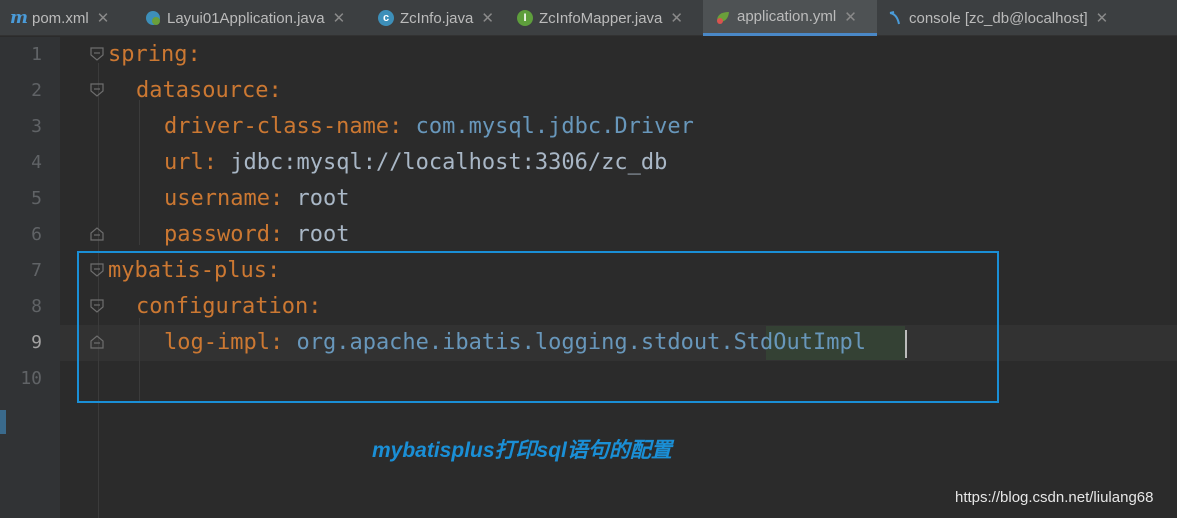 The image size is (1177, 518). Describe the element at coordinates (723, 17) in the screenshot. I see `spring-yaml-icon` at that location.